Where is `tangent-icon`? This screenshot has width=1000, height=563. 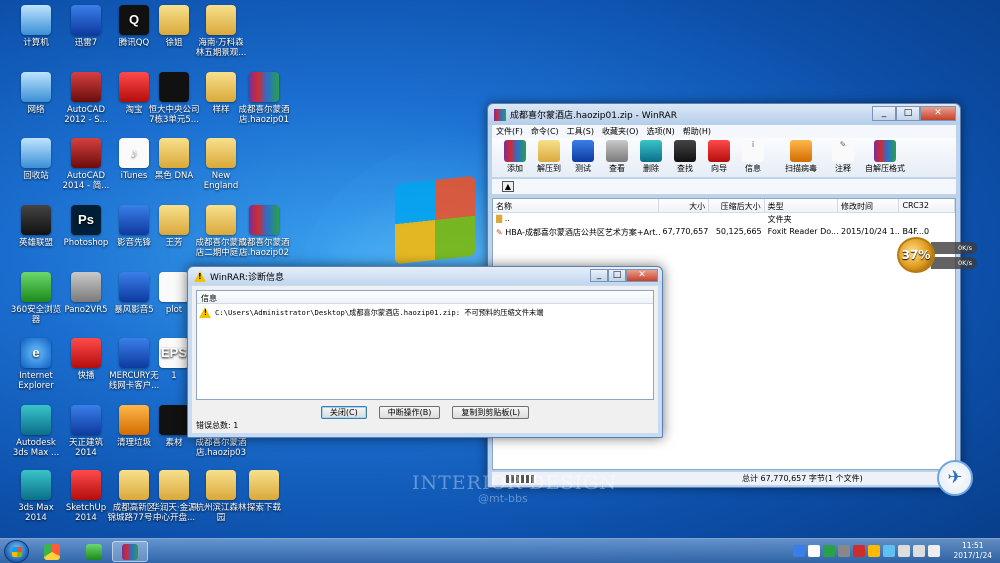 tangent-icon is located at coordinates (86, 420).